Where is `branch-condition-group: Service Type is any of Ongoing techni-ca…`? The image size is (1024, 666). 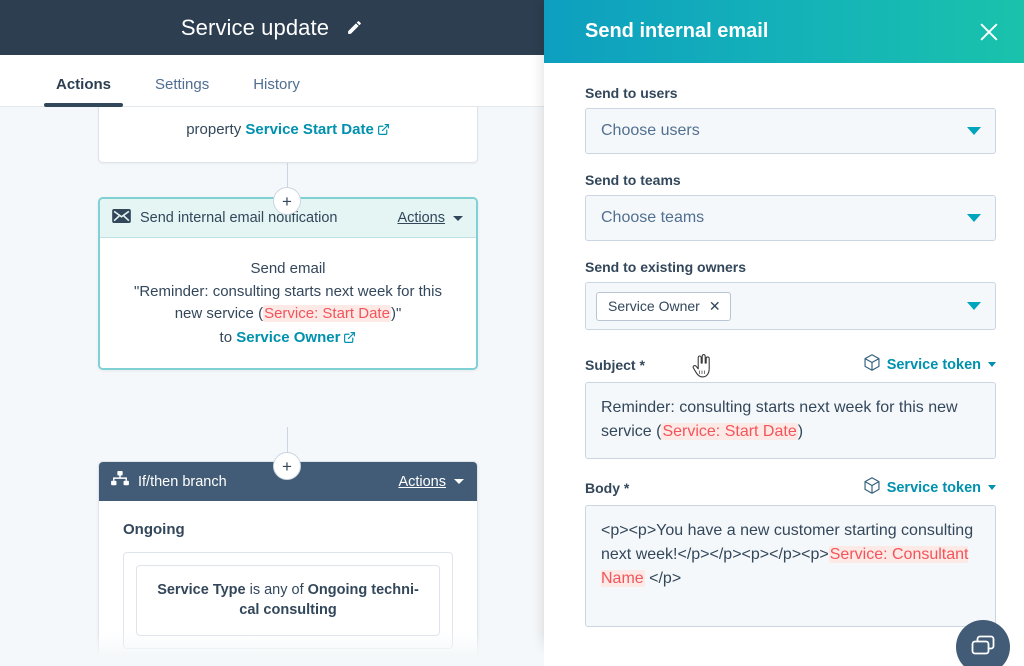 branch-condition-group: Service Type is any of Ongoing techni-ca… is located at coordinates (288, 600).